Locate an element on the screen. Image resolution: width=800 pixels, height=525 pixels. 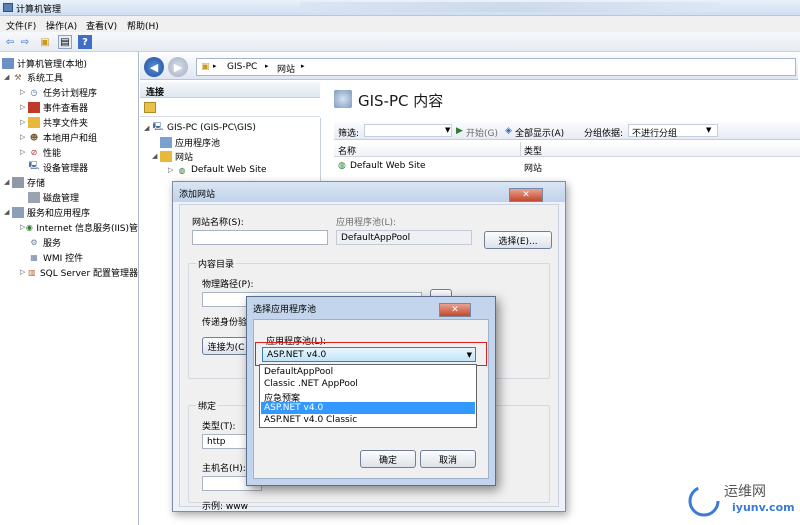
connect-as-button: 连接为(C is located at coordinates (226, 346).